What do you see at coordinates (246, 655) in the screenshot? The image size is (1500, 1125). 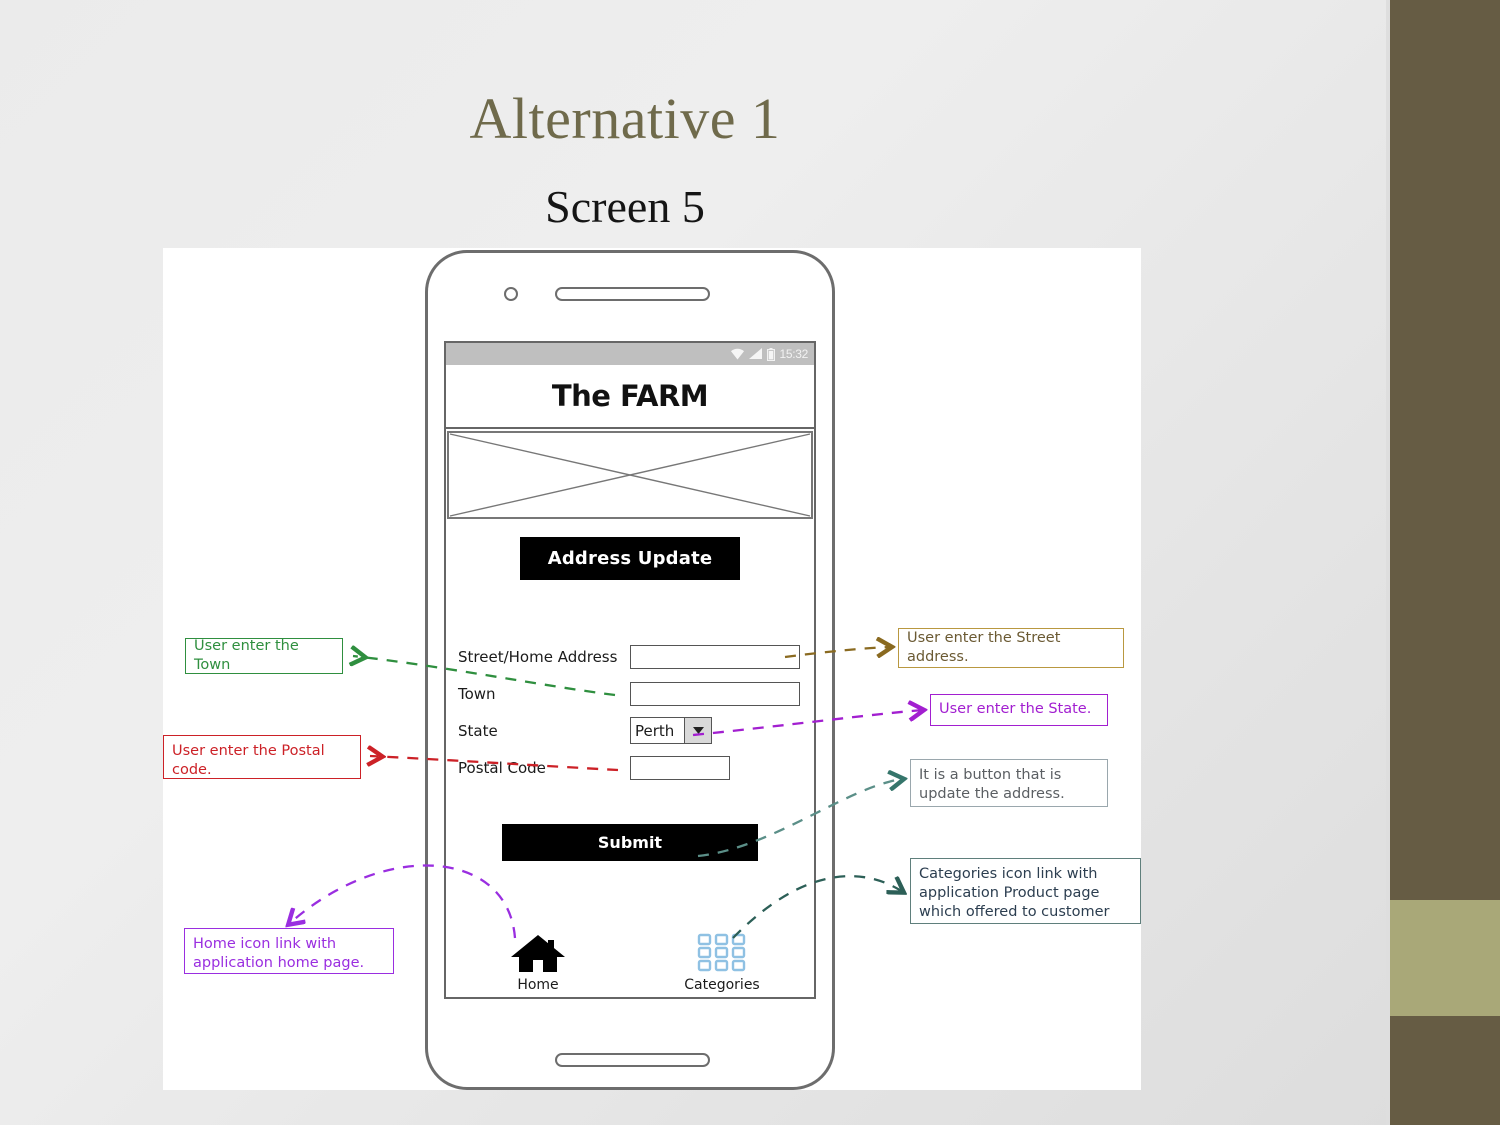 I see `annotation-town-text: User enter the Town` at bounding box center [246, 655].